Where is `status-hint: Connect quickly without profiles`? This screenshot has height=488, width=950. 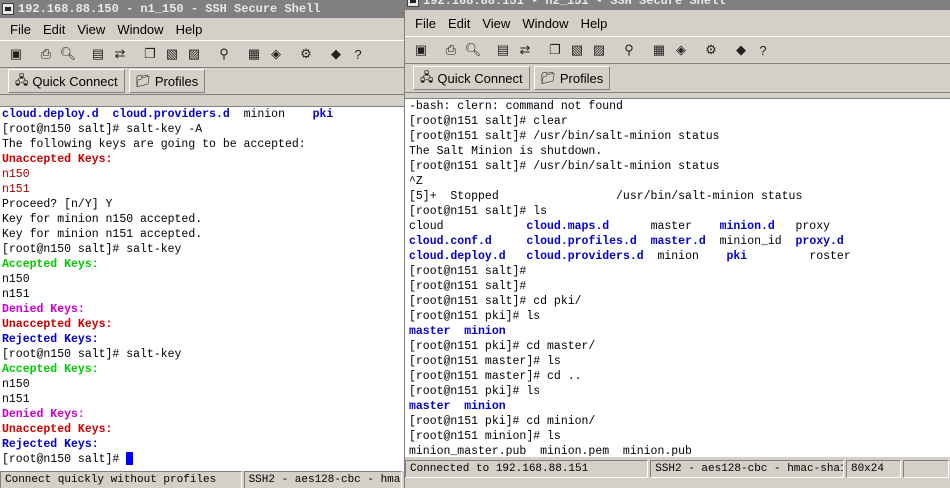 status-hint: Connect quickly without profiles is located at coordinates (121, 479).